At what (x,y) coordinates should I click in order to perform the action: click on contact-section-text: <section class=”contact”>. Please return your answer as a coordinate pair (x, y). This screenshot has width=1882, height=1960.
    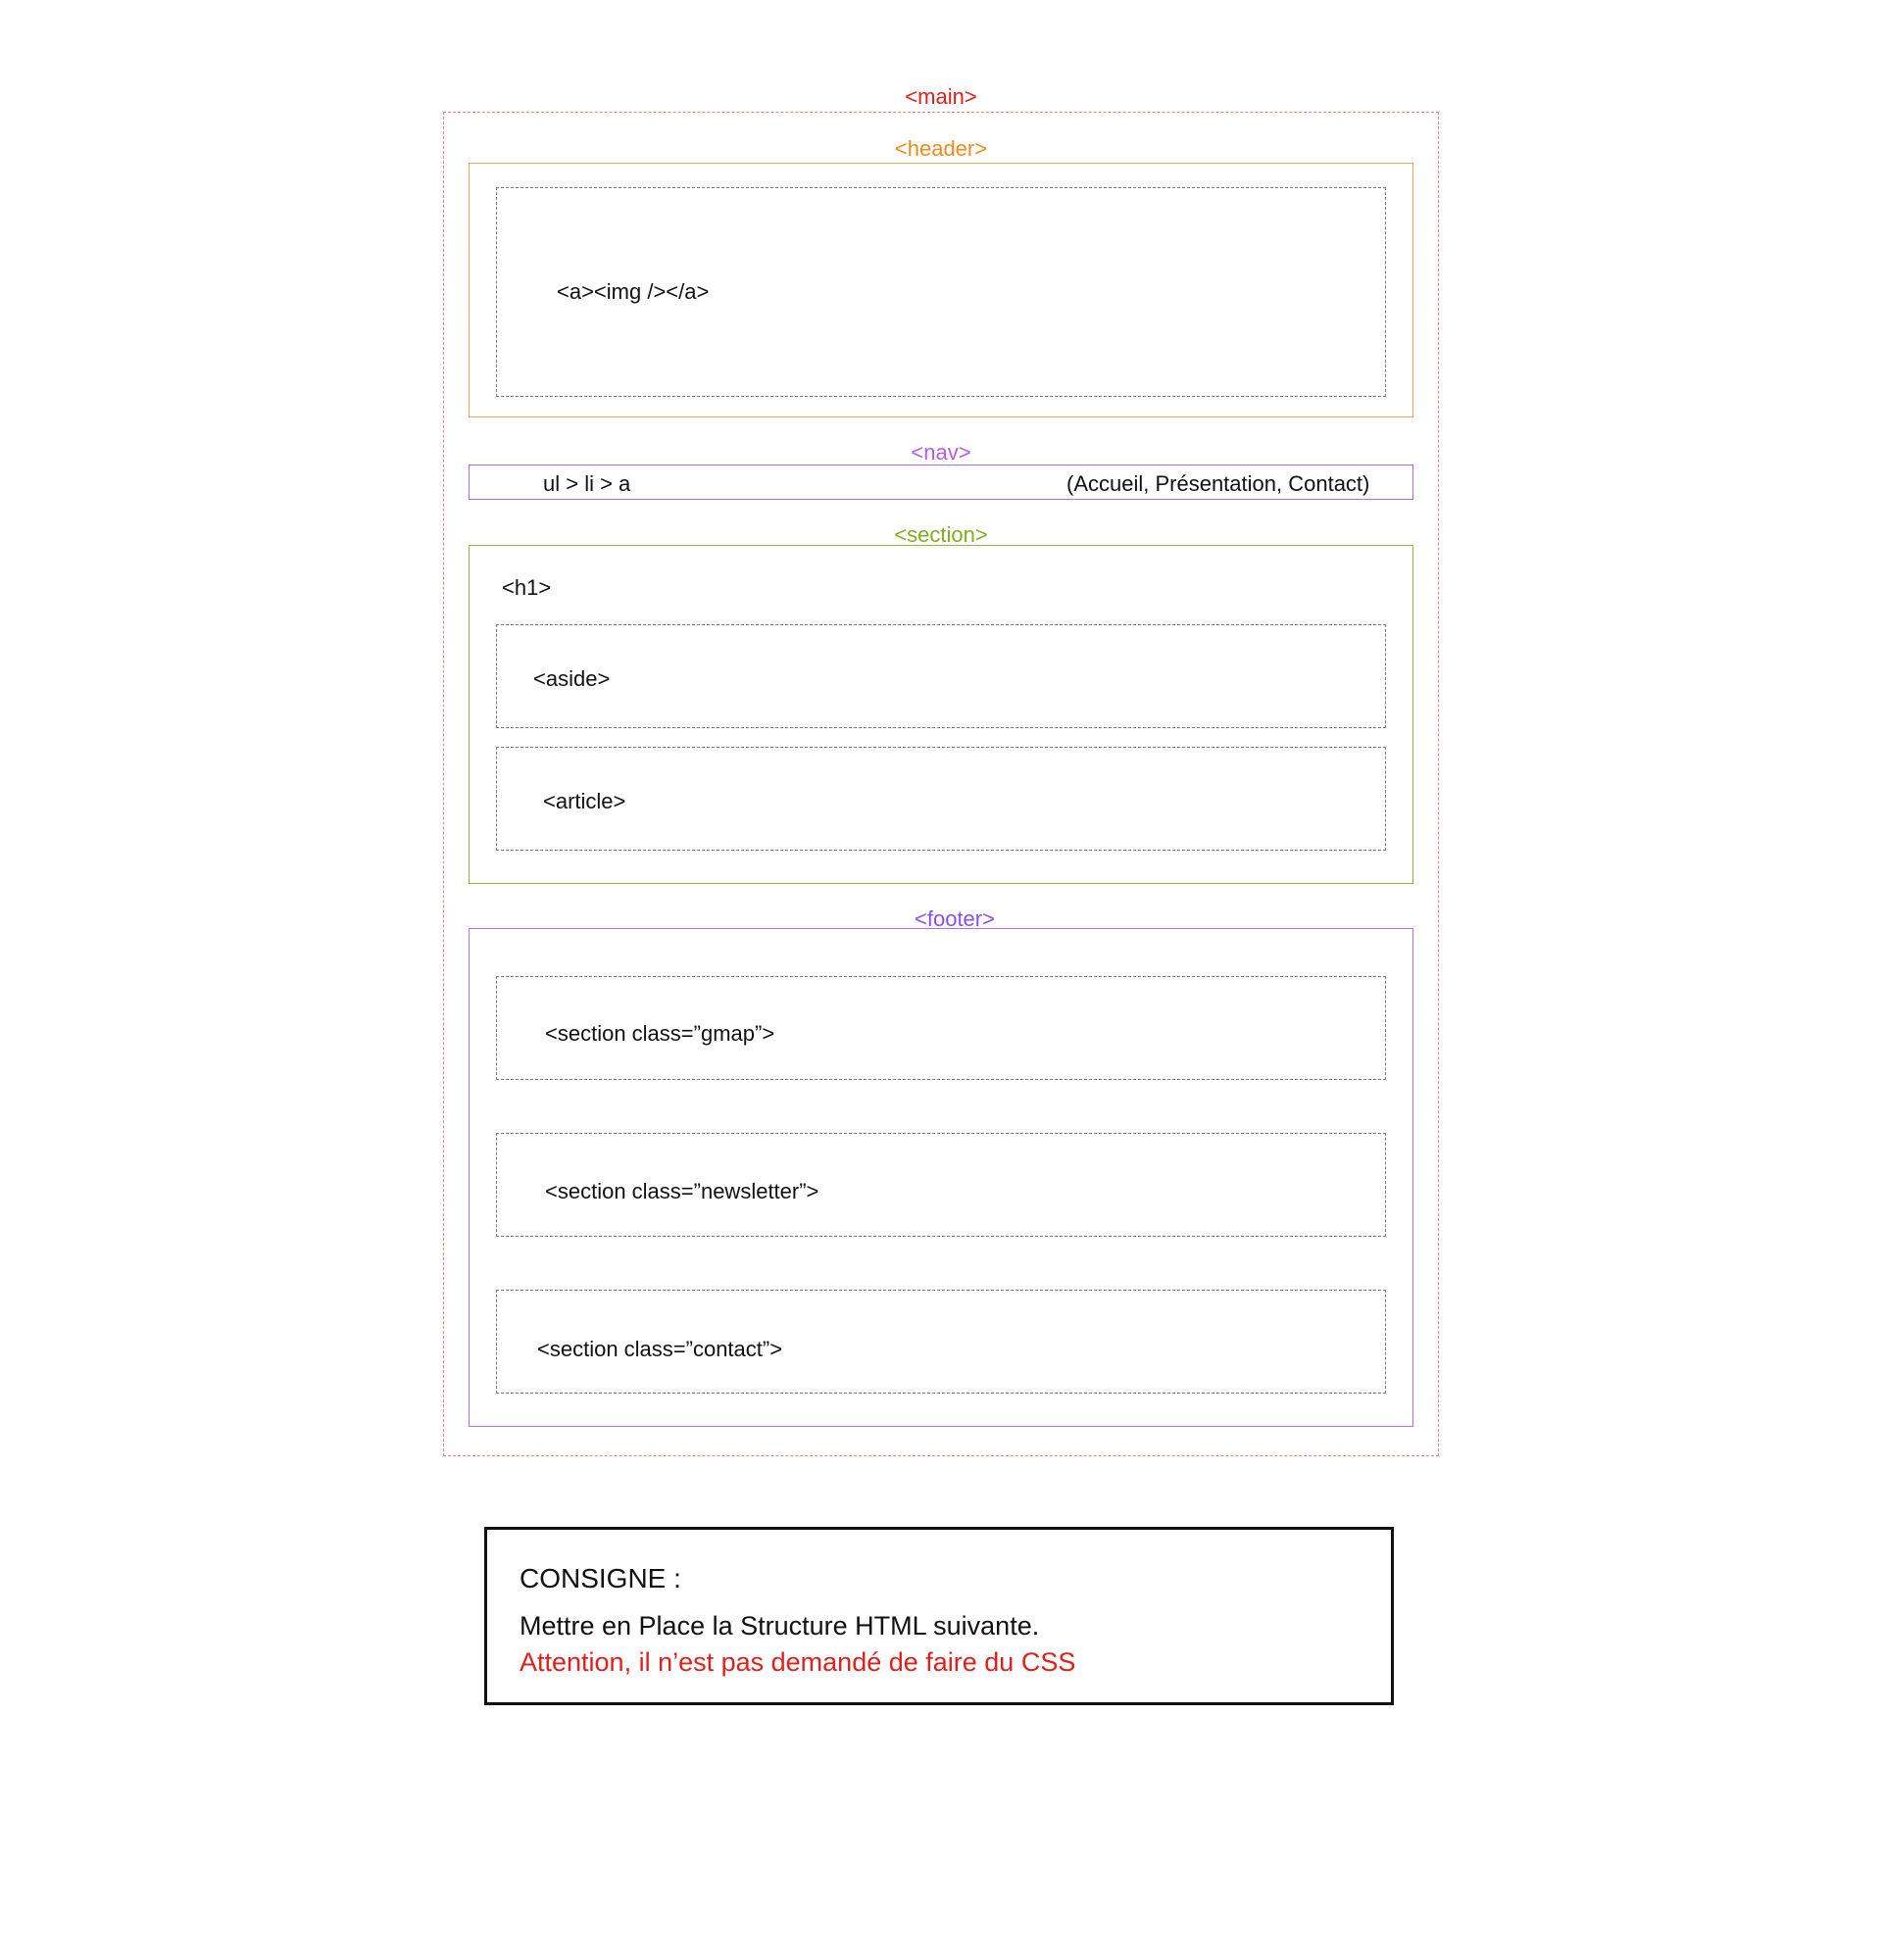
    Looking at the image, I should click on (660, 1349).